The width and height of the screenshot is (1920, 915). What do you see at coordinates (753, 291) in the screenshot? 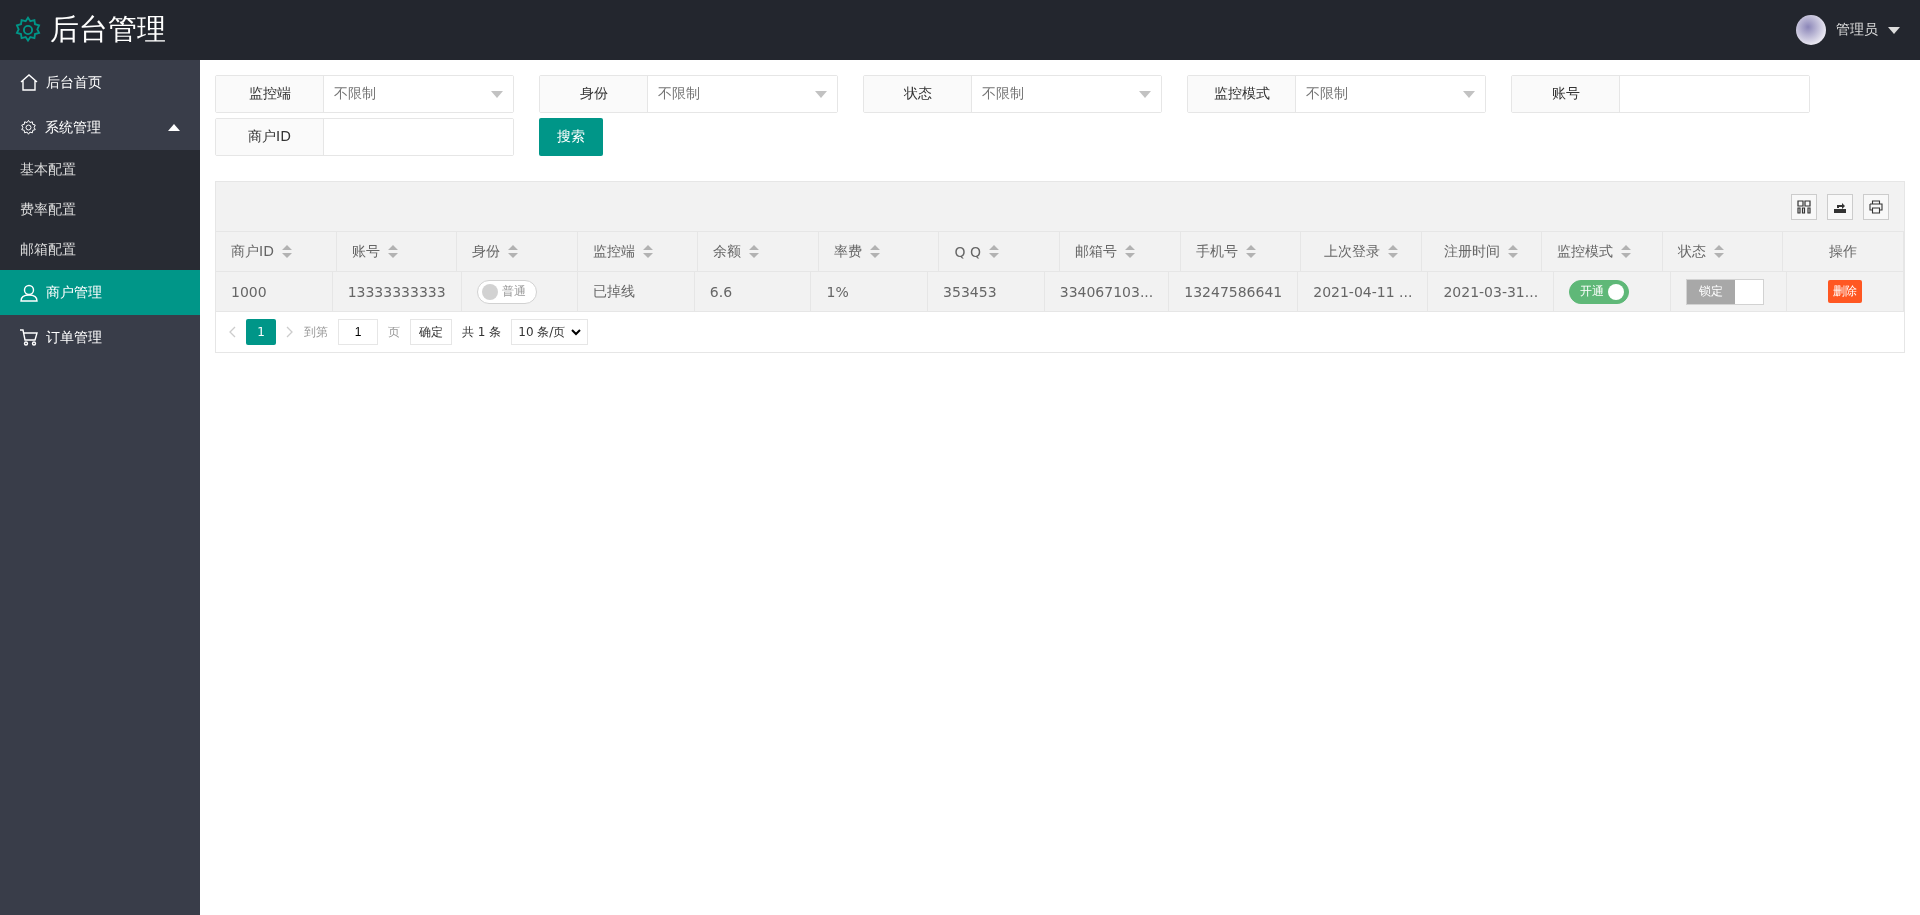
I see `table-cell: 6.6` at bounding box center [753, 291].